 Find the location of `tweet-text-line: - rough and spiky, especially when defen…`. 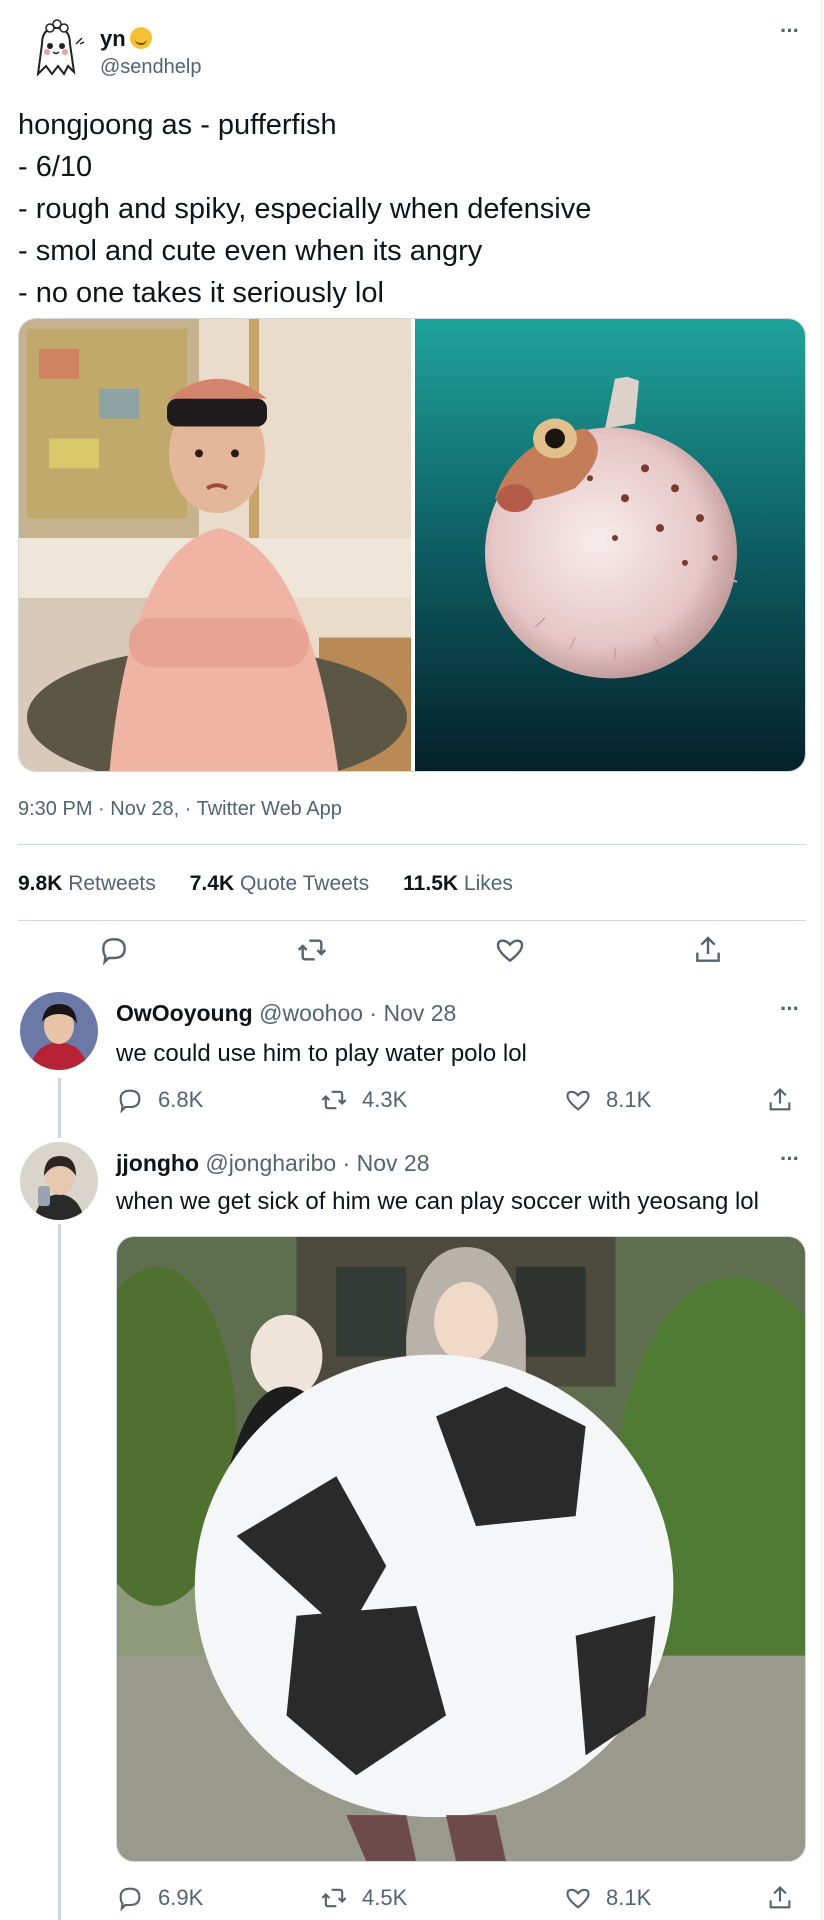

tweet-text-line: - rough and spiky, especially when defen… is located at coordinates (305, 209).